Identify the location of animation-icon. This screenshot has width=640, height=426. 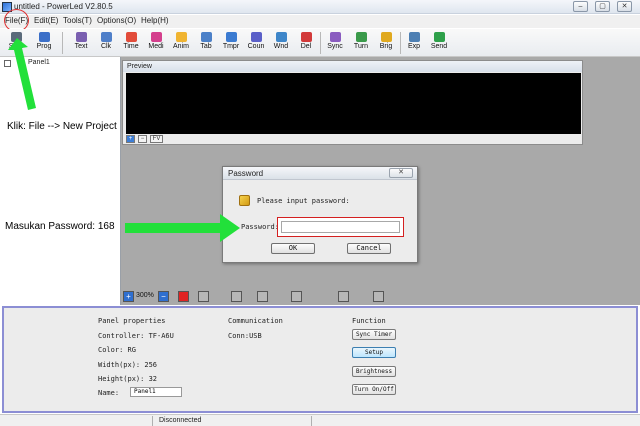
(181, 37).